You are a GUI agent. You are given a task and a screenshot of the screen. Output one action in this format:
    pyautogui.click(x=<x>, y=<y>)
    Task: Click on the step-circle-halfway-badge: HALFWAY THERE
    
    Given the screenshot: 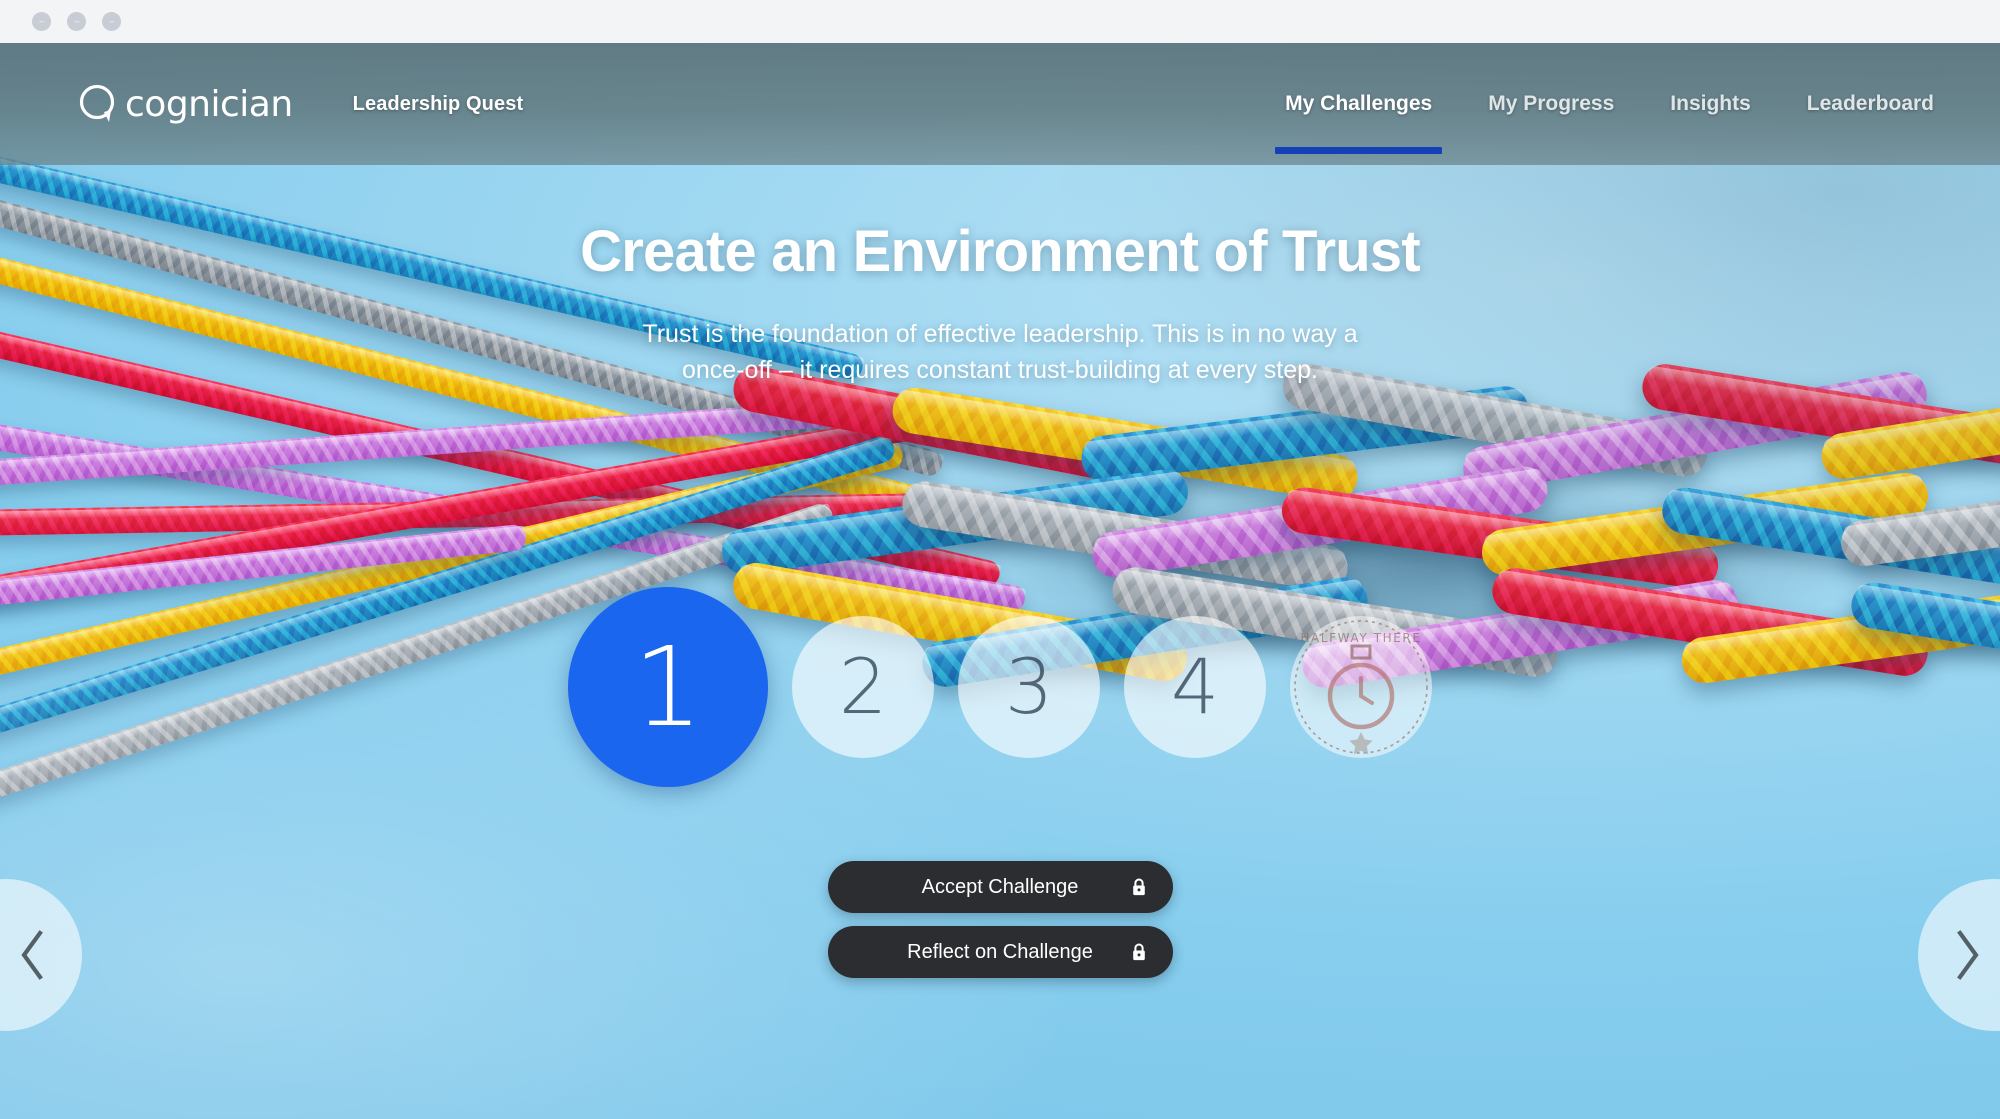 What is the action you would take?
    pyautogui.click(x=1361, y=687)
    